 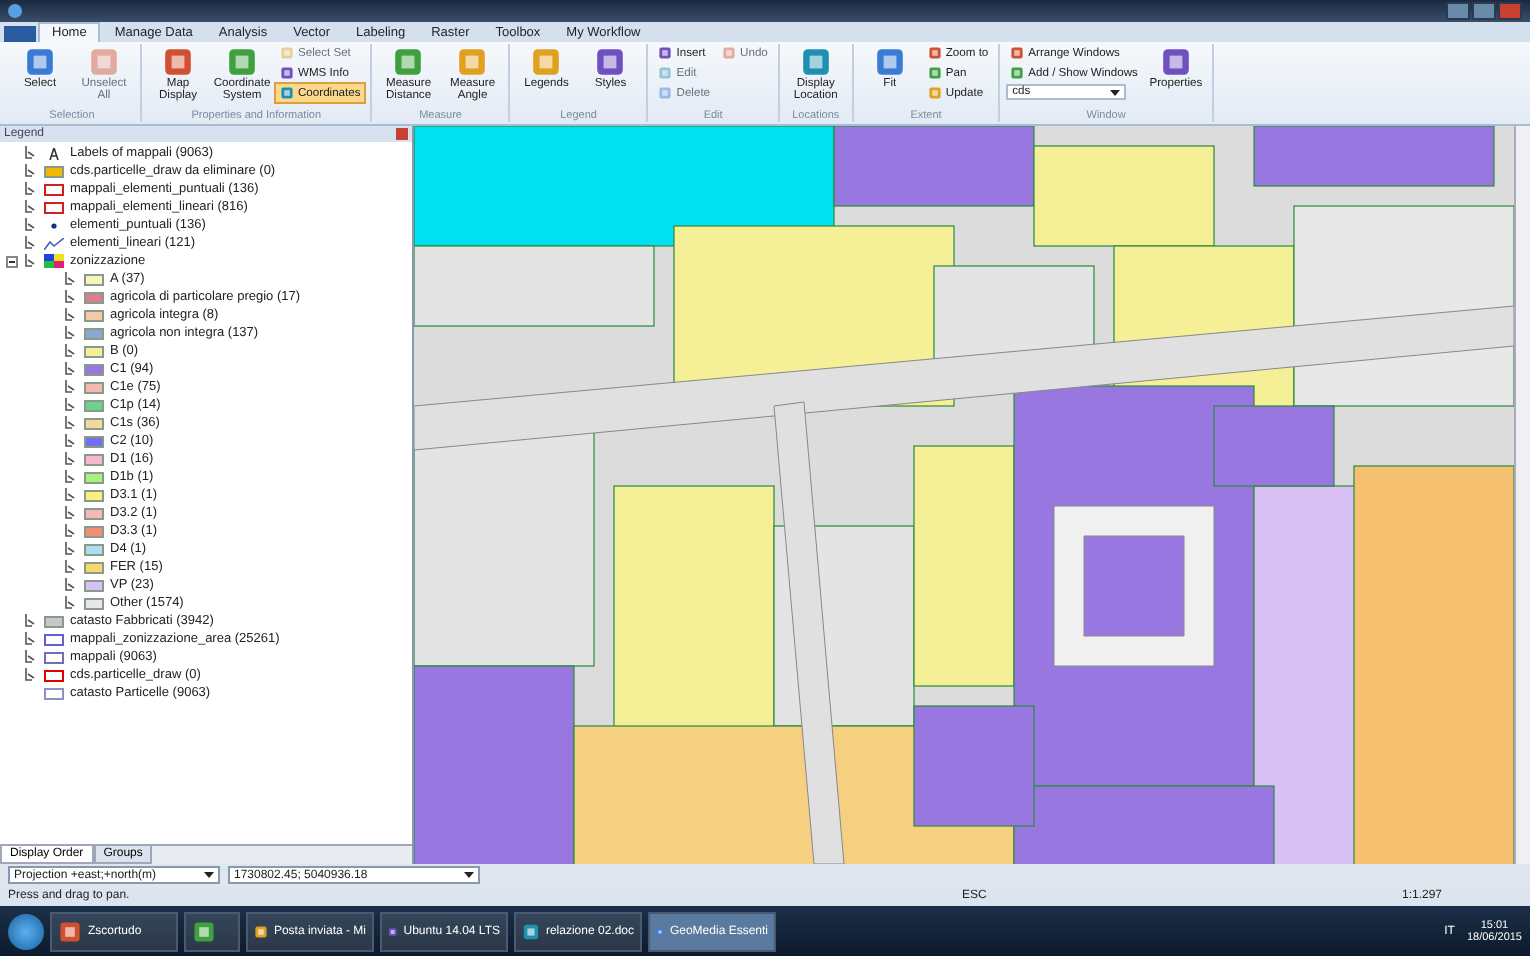 I want to click on label-icon, so click(x=54, y=153).